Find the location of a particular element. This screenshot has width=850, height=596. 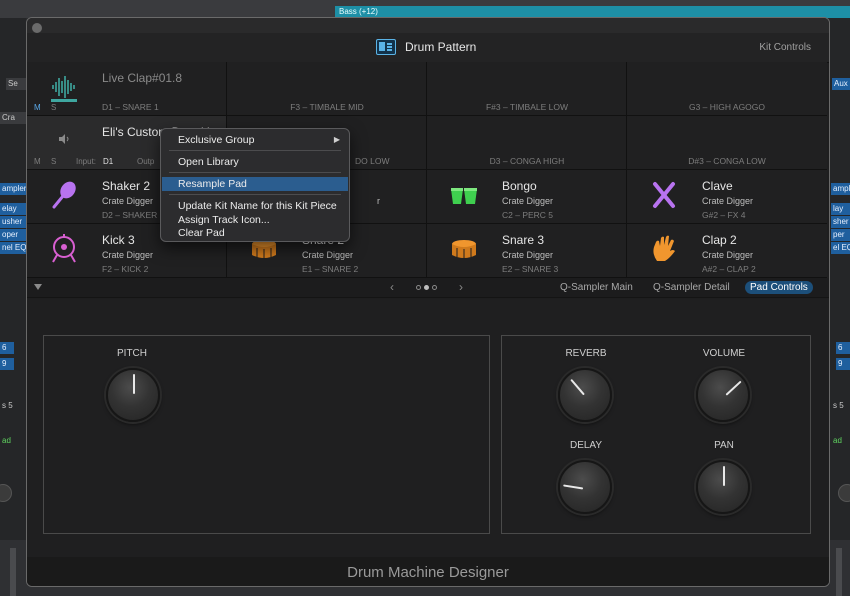

maraca-icon is located at coordinates (64, 195).